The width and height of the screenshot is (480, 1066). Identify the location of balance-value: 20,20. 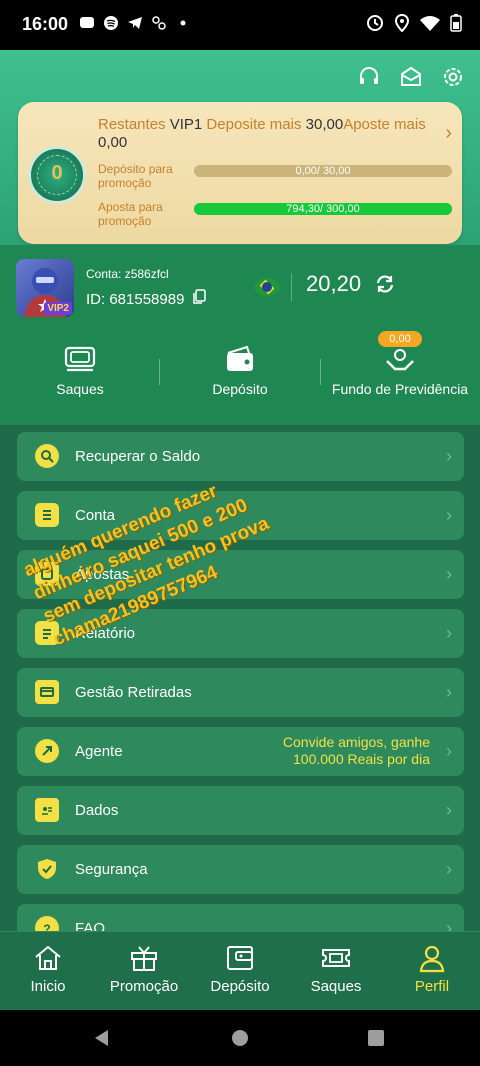
(334, 283).